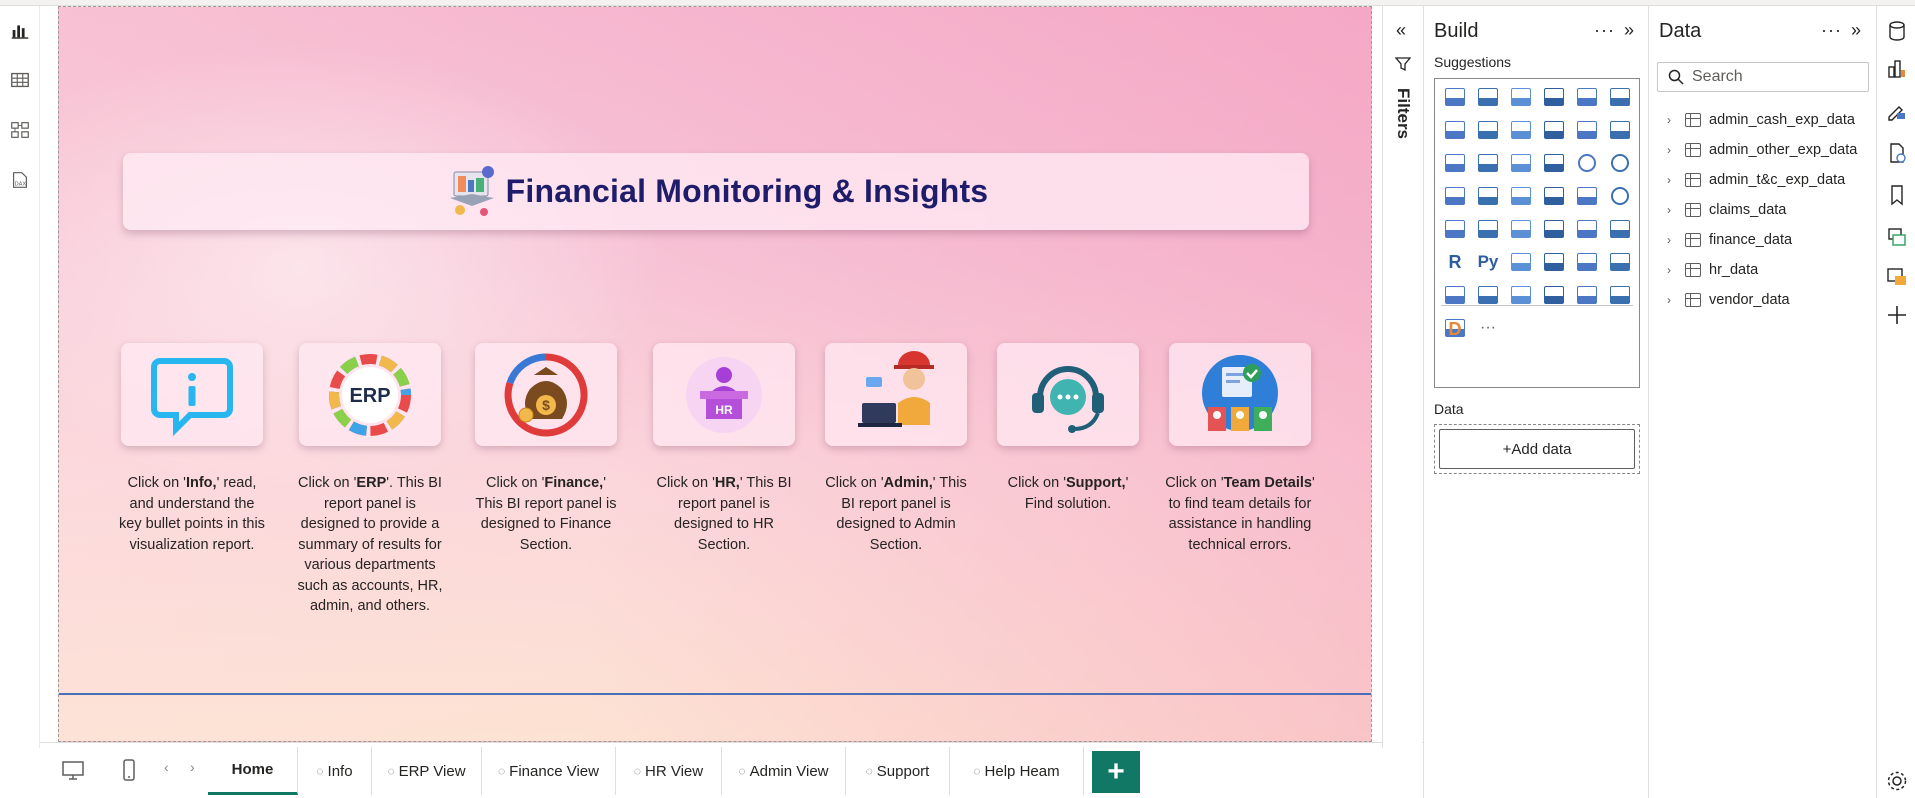  What do you see at coordinates (1488, 130) in the screenshot?
I see `area-chart-icon` at bounding box center [1488, 130].